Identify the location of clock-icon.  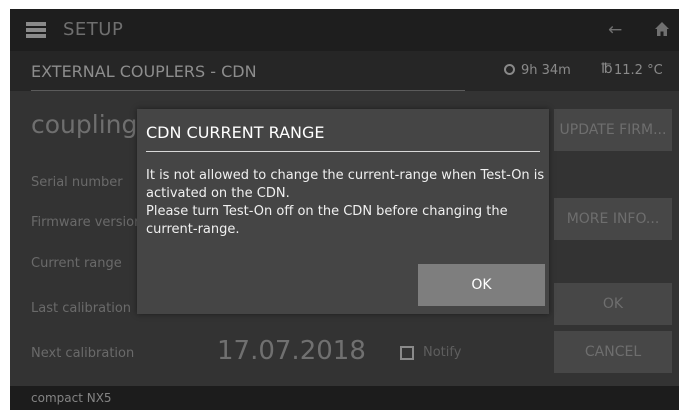
(509, 69).